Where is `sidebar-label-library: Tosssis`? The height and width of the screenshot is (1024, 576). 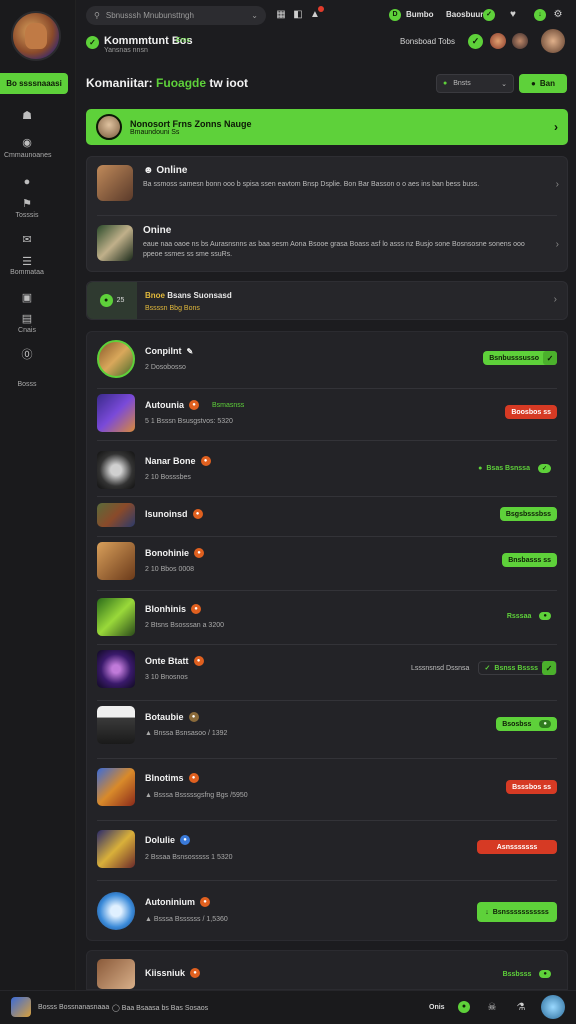 sidebar-label-library: Tosssis is located at coordinates (27, 215).